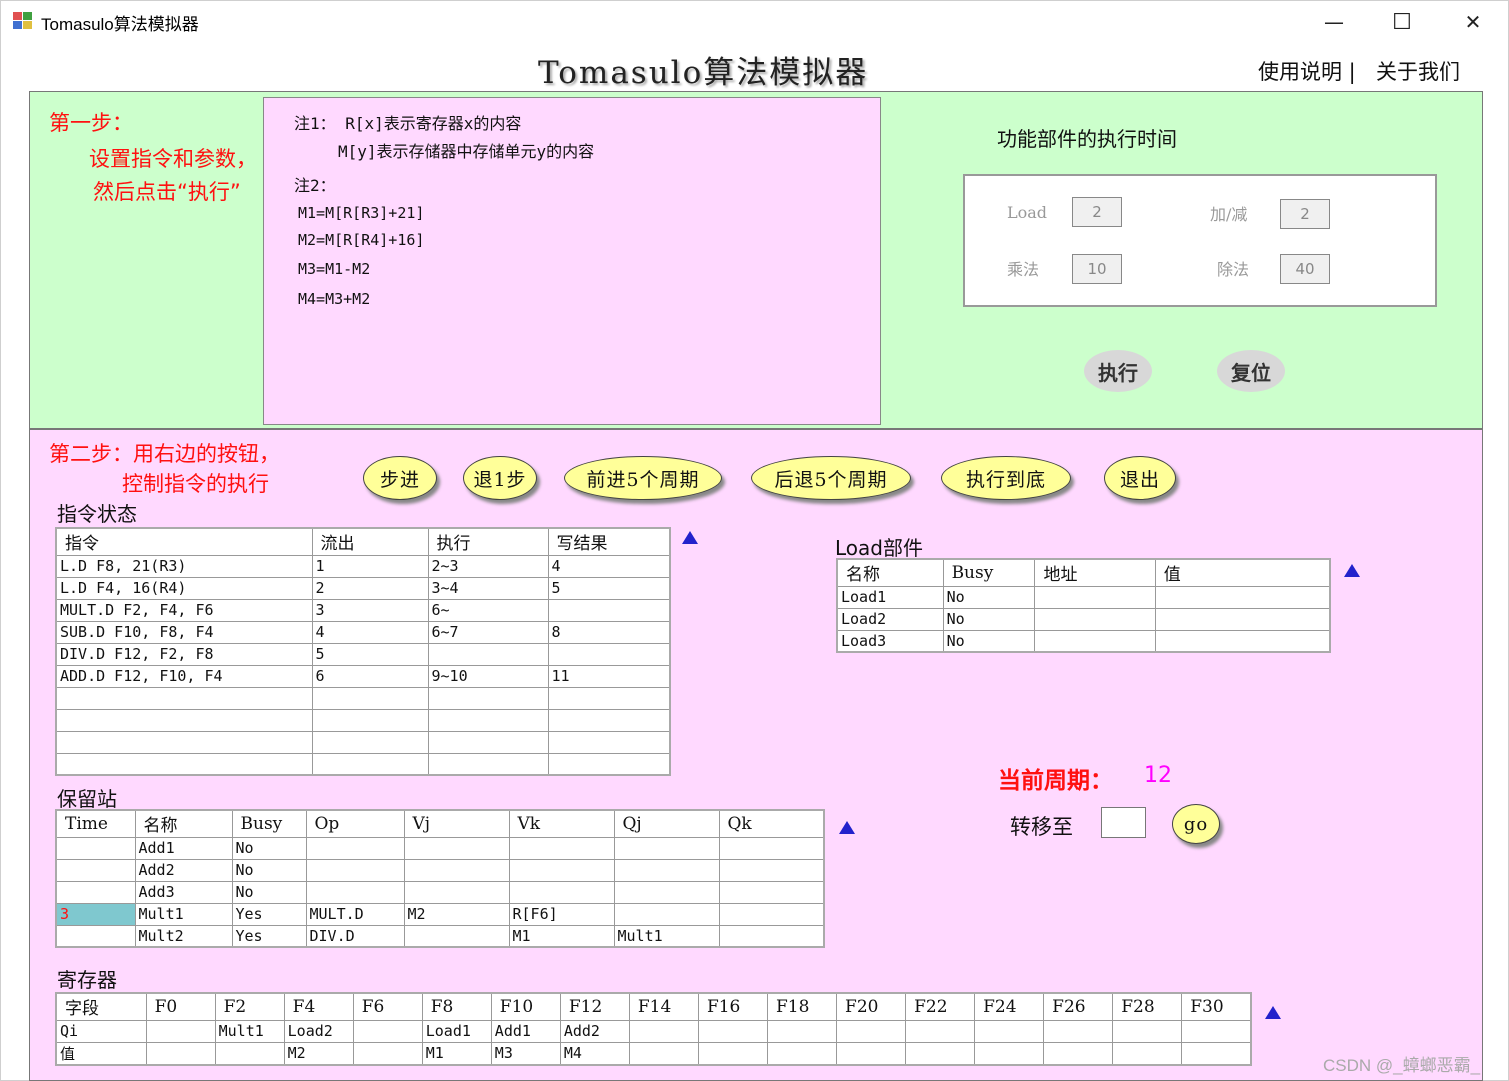 This screenshot has height=1081, width=1509. Describe the element at coordinates (1009, 1006) in the screenshot. I see `reg-column-header: F24` at that location.